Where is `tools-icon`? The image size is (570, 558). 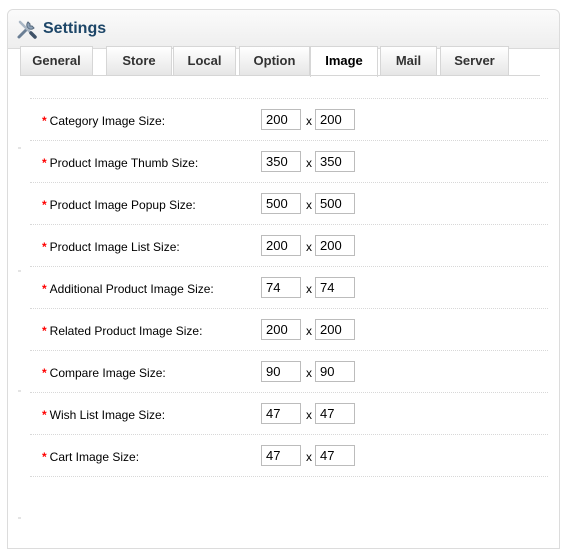
tools-icon is located at coordinates (27, 29).